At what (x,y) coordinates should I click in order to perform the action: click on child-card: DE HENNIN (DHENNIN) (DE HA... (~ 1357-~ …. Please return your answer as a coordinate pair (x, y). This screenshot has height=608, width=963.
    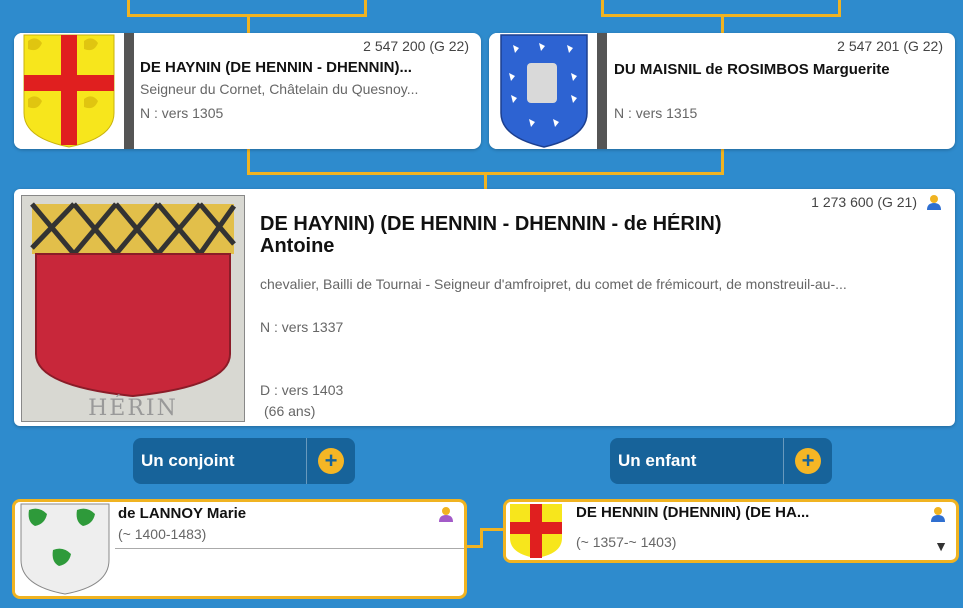
    Looking at the image, I should click on (731, 531).